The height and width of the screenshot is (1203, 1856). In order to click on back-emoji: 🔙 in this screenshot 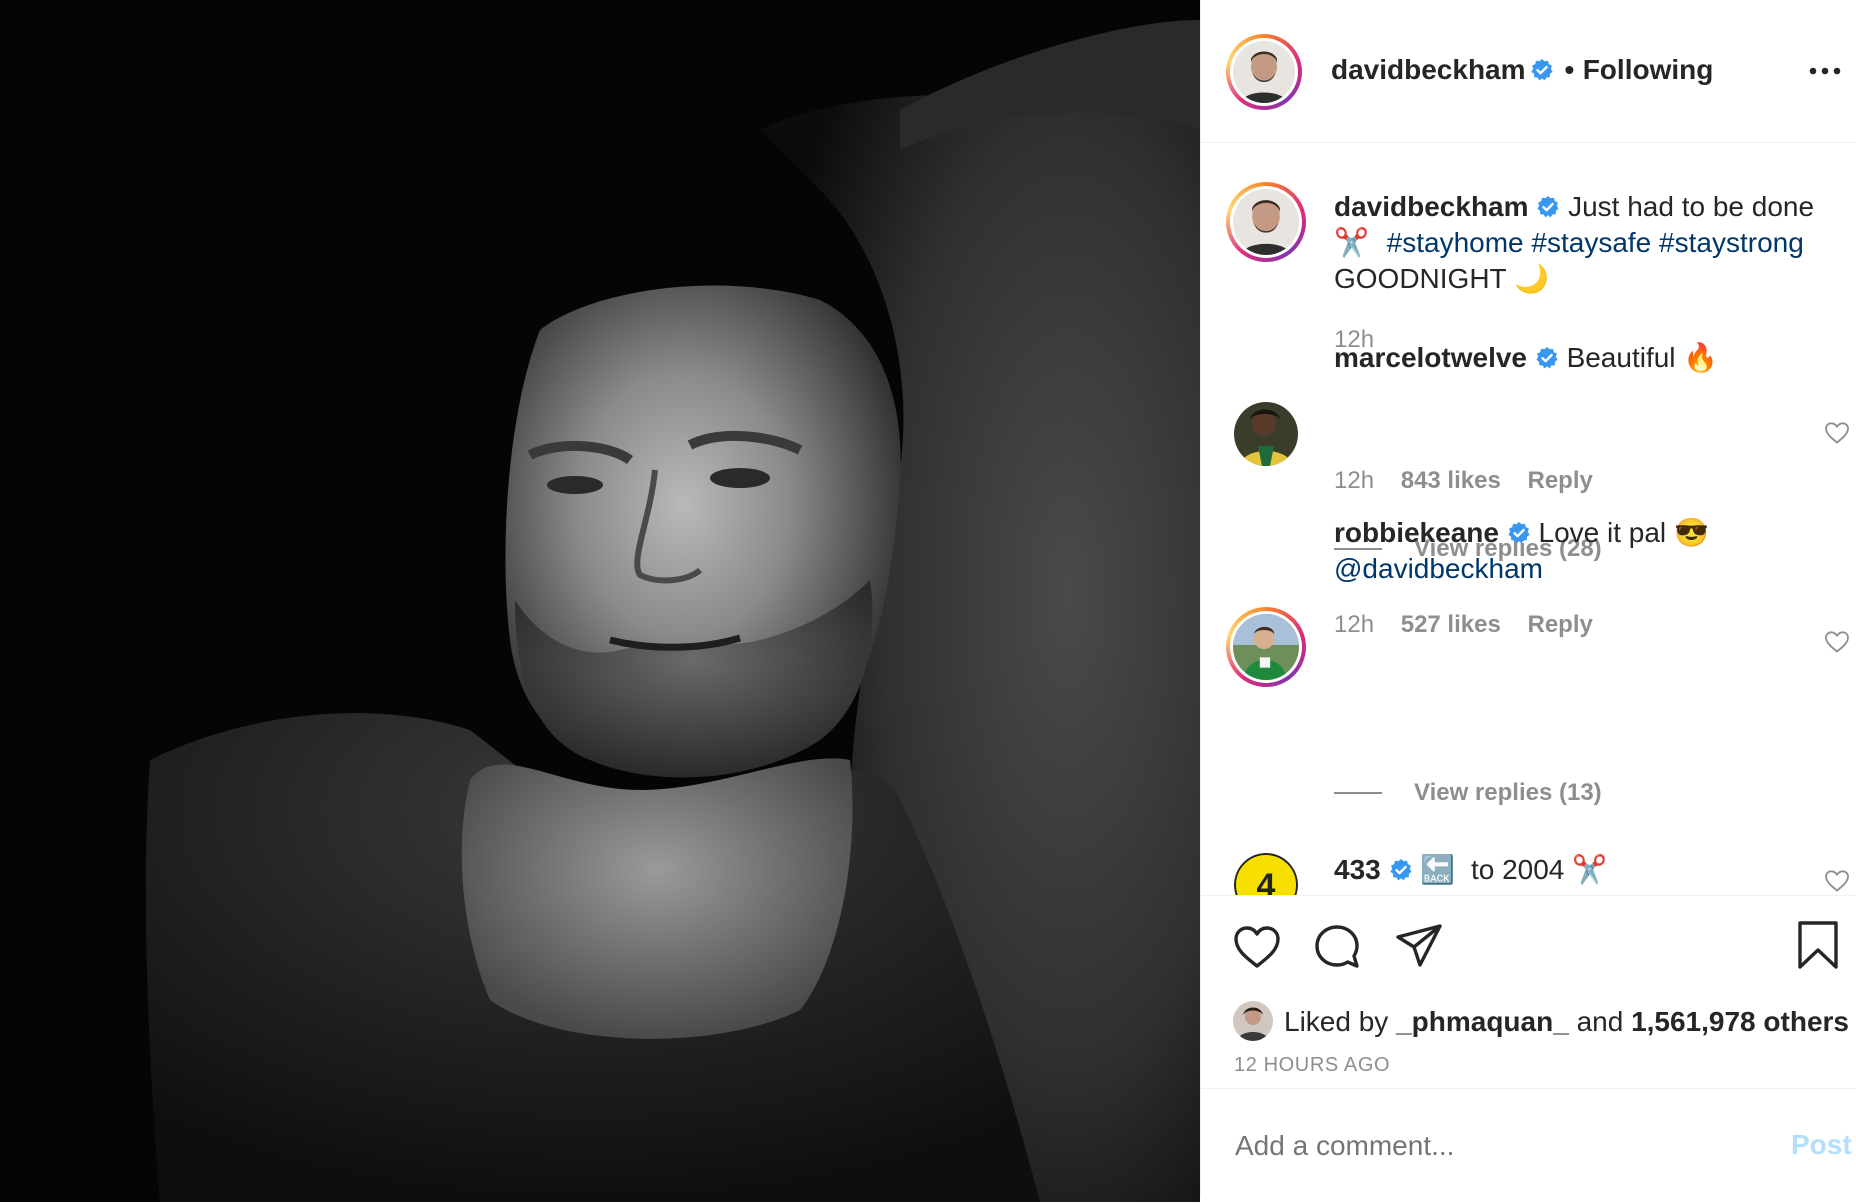, I will do `click(1438, 869)`.